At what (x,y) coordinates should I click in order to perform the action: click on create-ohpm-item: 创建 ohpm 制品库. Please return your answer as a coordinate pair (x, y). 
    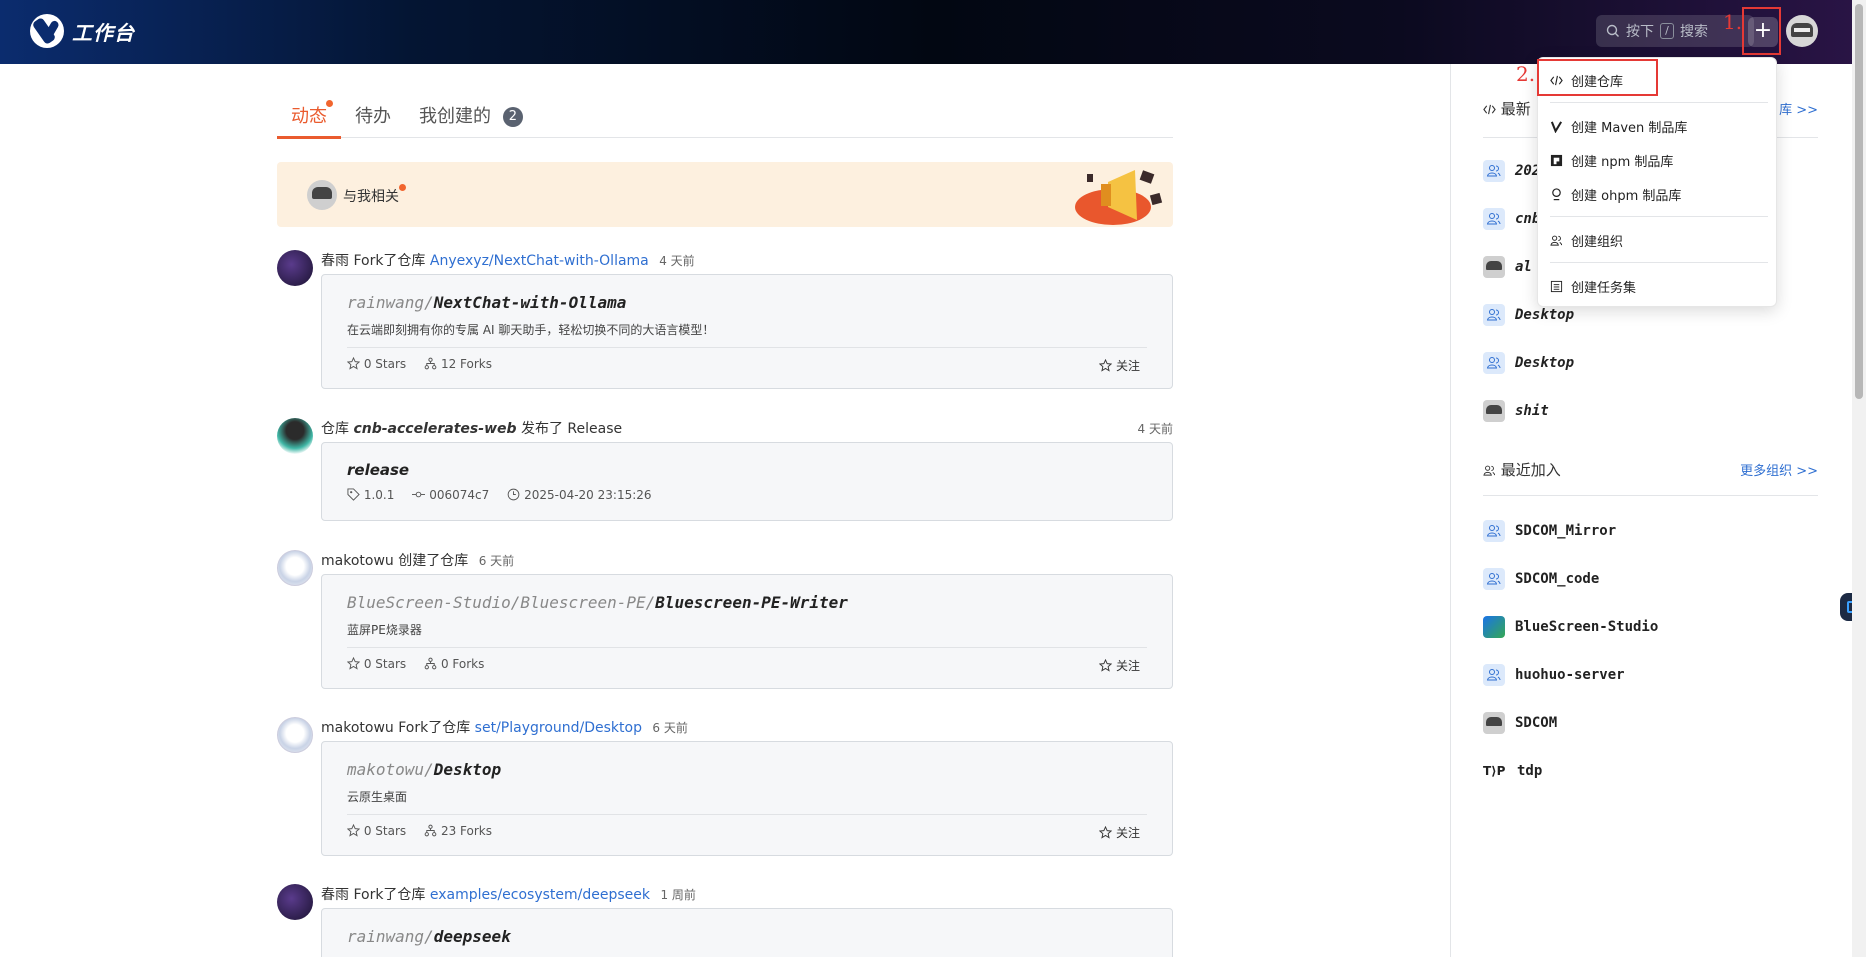
    Looking at the image, I should click on (1615, 194).